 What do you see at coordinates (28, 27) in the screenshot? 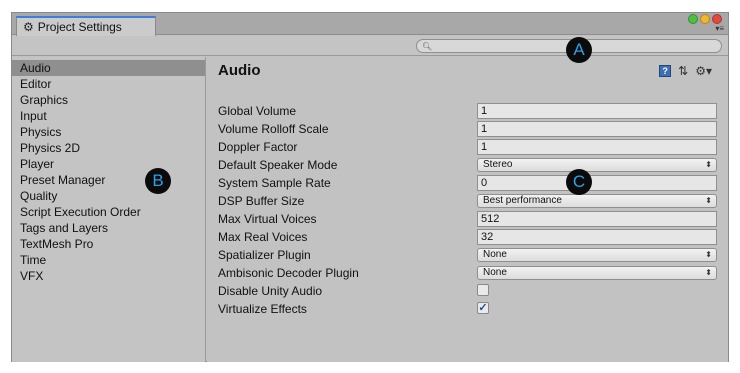
I see `settings-gear-icon: ⚙` at bounding box center [28, 27].